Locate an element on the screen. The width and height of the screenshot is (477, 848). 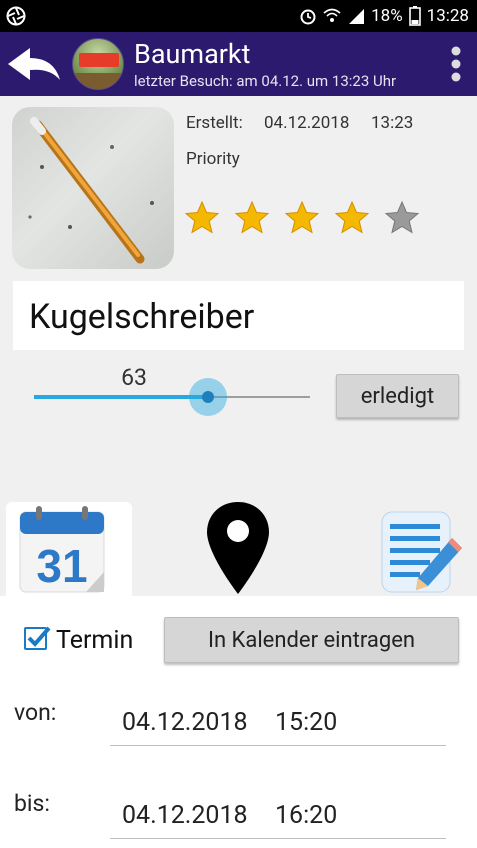
checkmark-icon is located at coordinates (39, 636).